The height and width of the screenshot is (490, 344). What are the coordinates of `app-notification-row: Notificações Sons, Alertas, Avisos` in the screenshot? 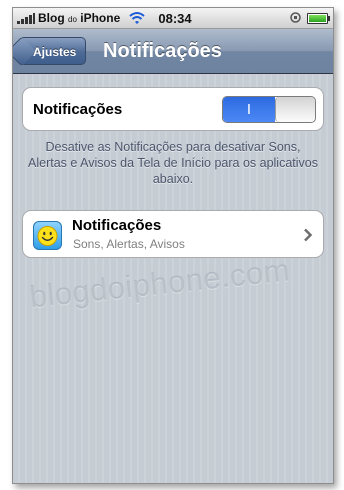 It's located at (173, 234).